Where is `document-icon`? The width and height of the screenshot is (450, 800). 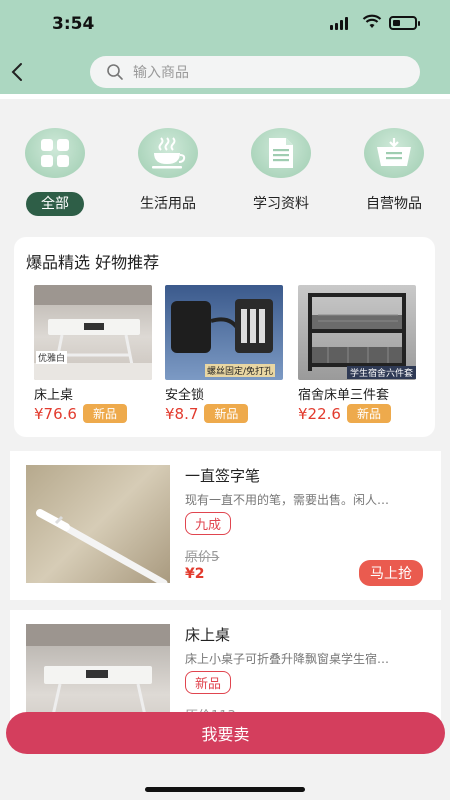 document-icon is located at coordinates (281, 153).